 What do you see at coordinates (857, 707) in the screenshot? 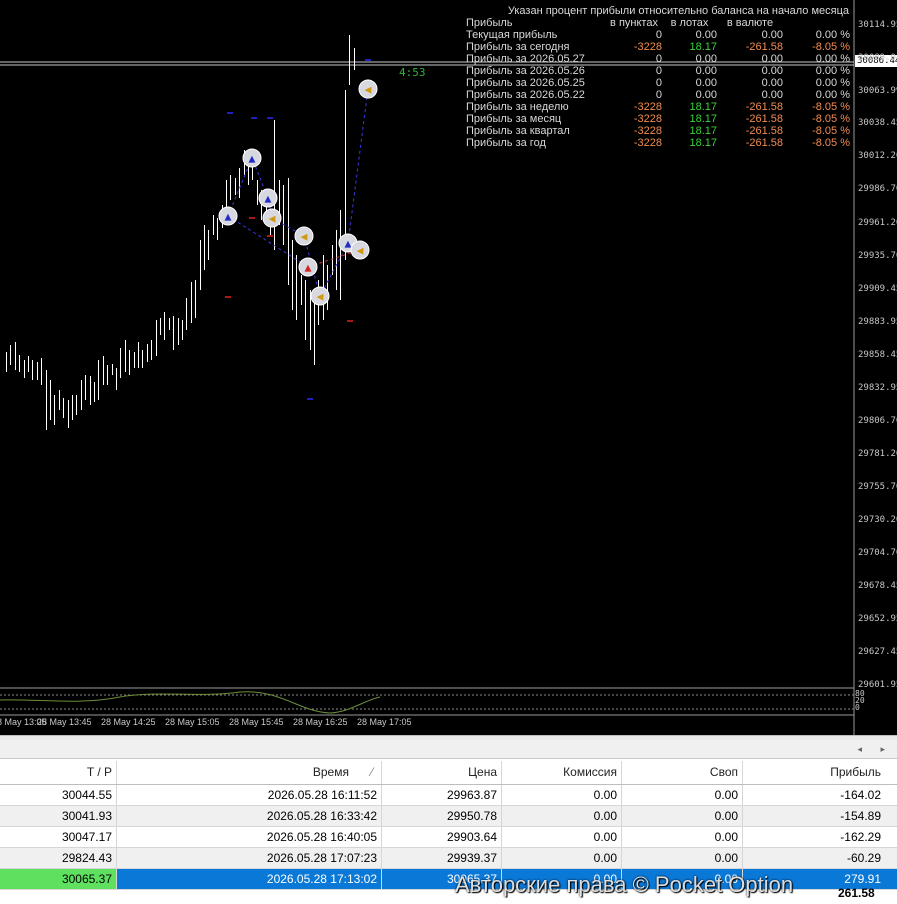
I see `oscillator-tick: 0` at bounding box center [857, 707].